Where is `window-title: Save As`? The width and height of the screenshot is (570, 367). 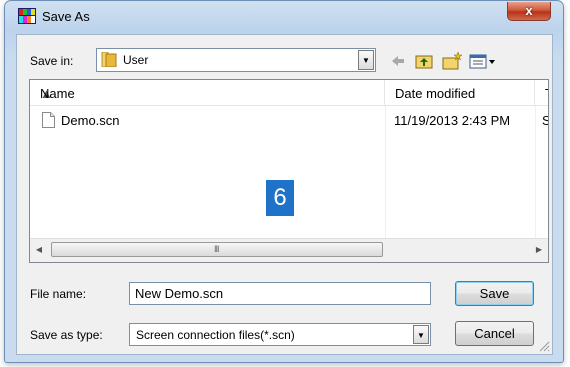 window-title: Save As is located at coordinates (66, 16).